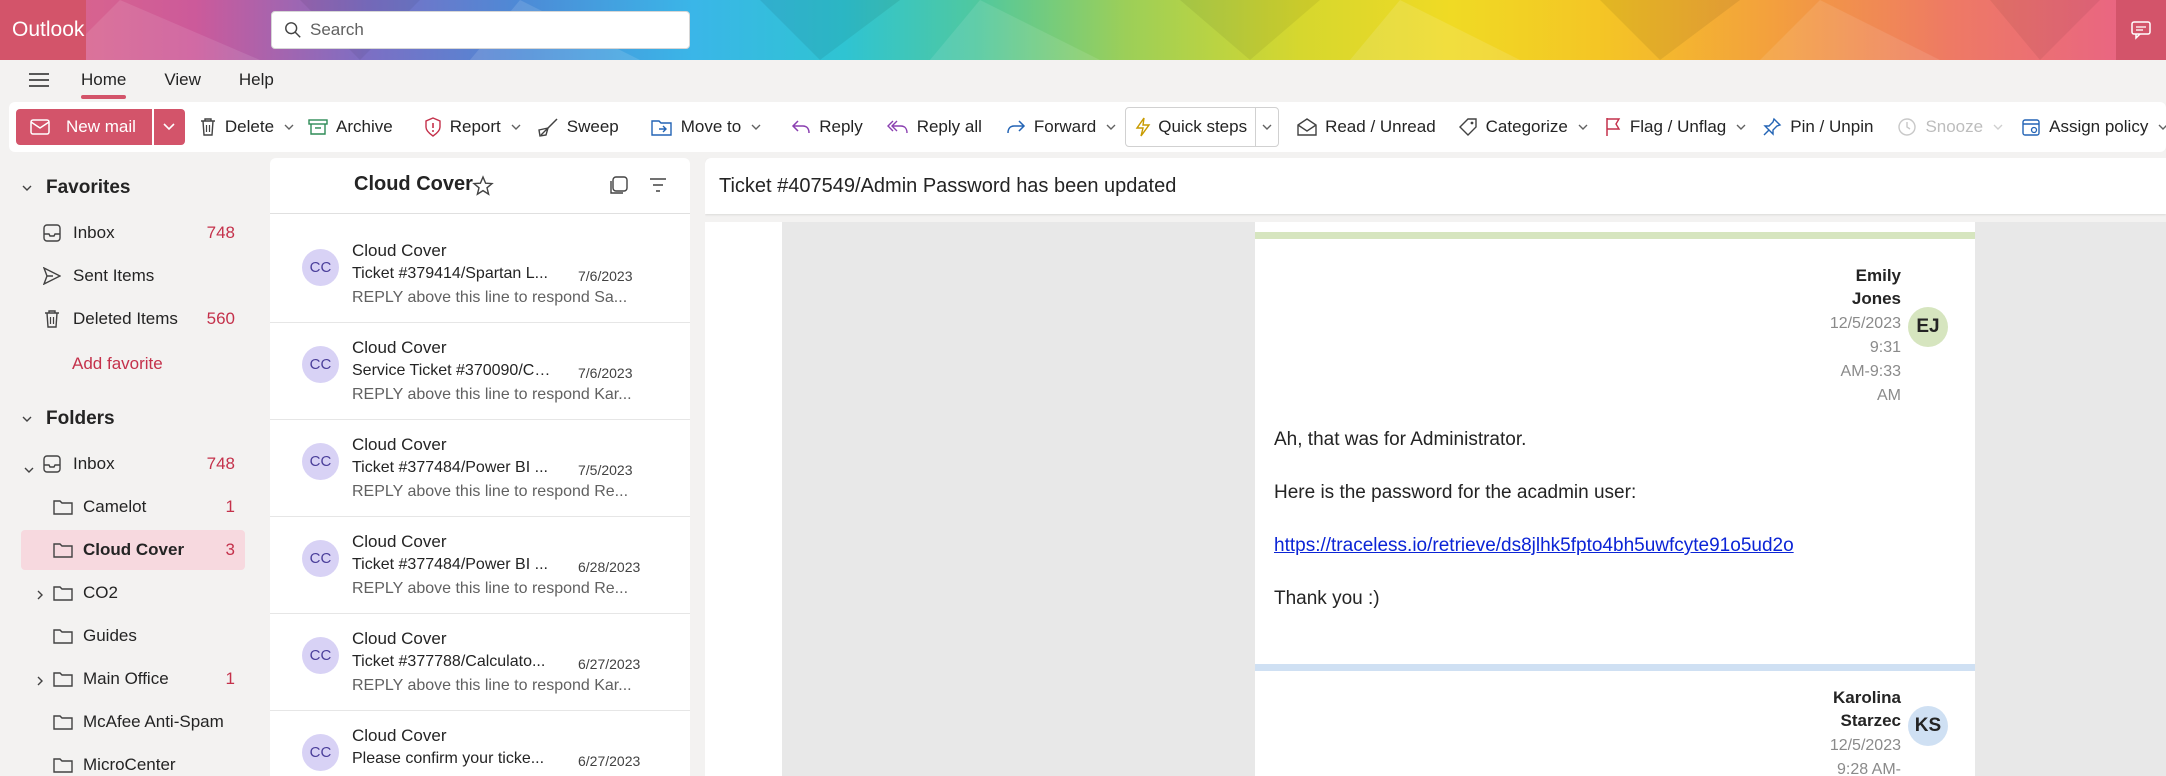  What do you see at coordinates (1016, 127) in the screenshot?
I see `forward-icon` at bounding box center [1016, 127].